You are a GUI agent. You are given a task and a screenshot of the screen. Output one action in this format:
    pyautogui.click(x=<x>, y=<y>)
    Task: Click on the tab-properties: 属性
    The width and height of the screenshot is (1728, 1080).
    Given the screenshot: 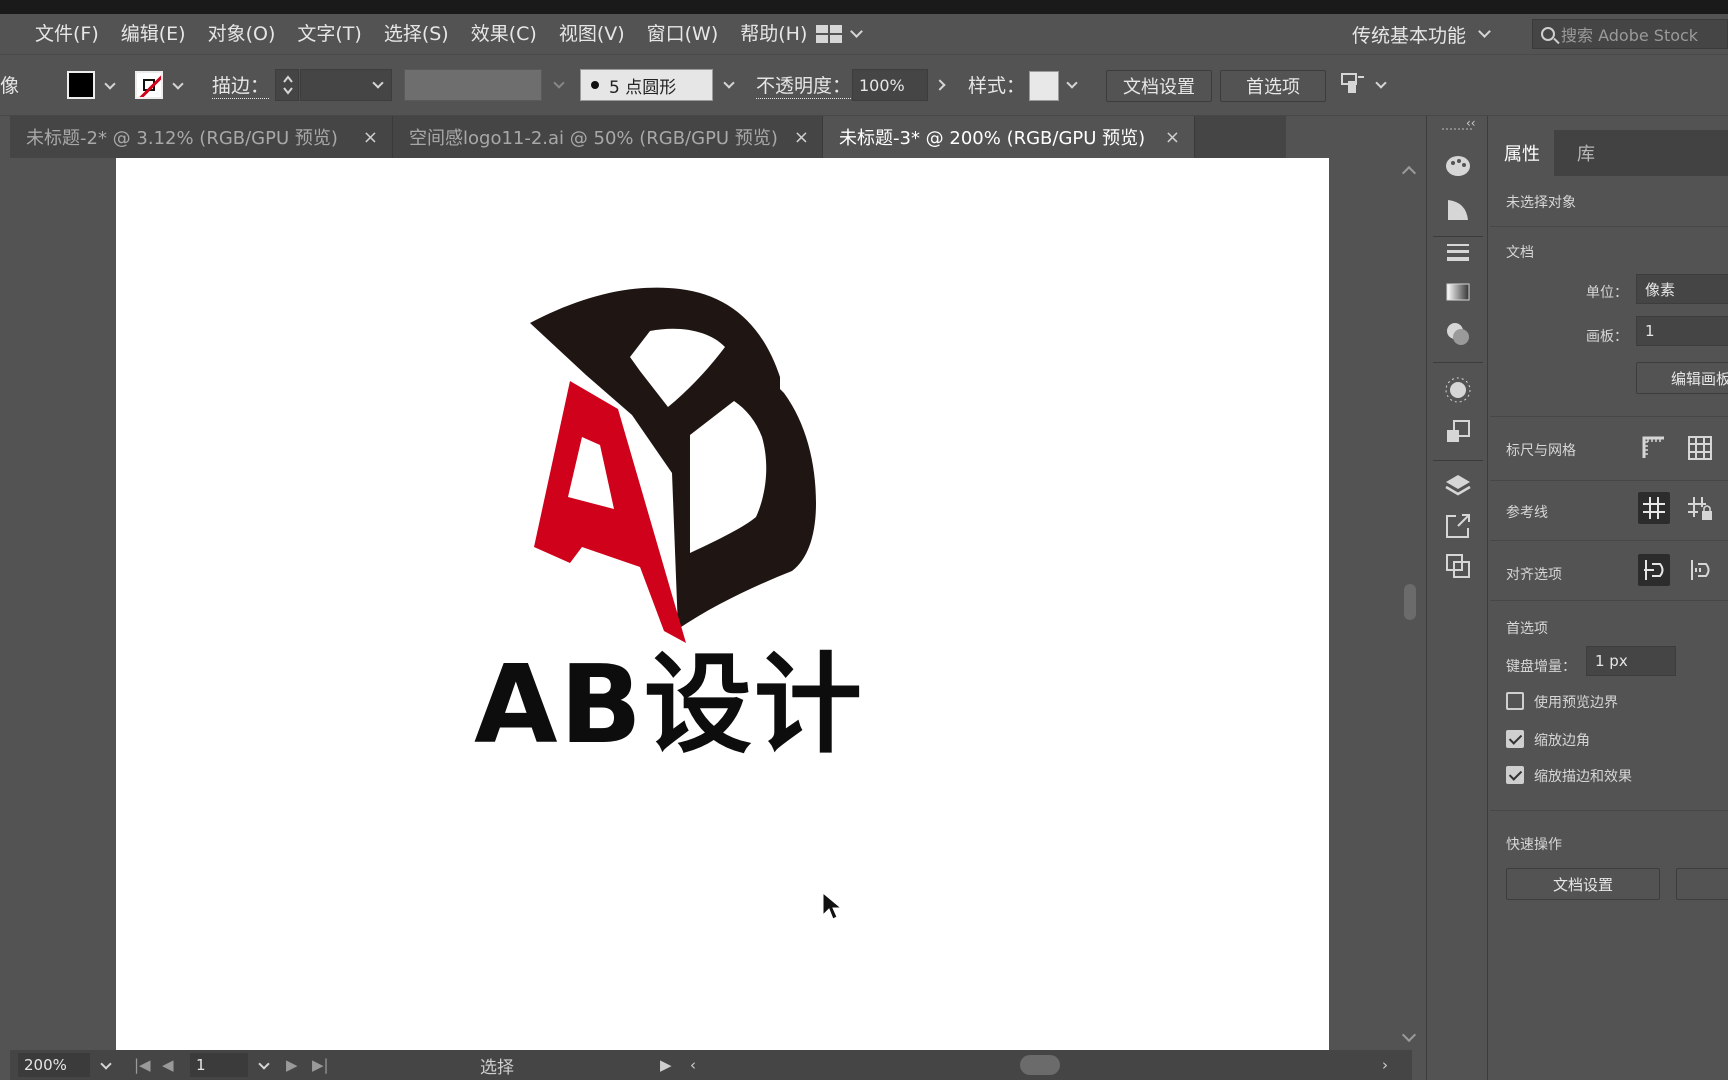 What is the action you would take?
    pyautogui.click(x=1522, y=153)
    